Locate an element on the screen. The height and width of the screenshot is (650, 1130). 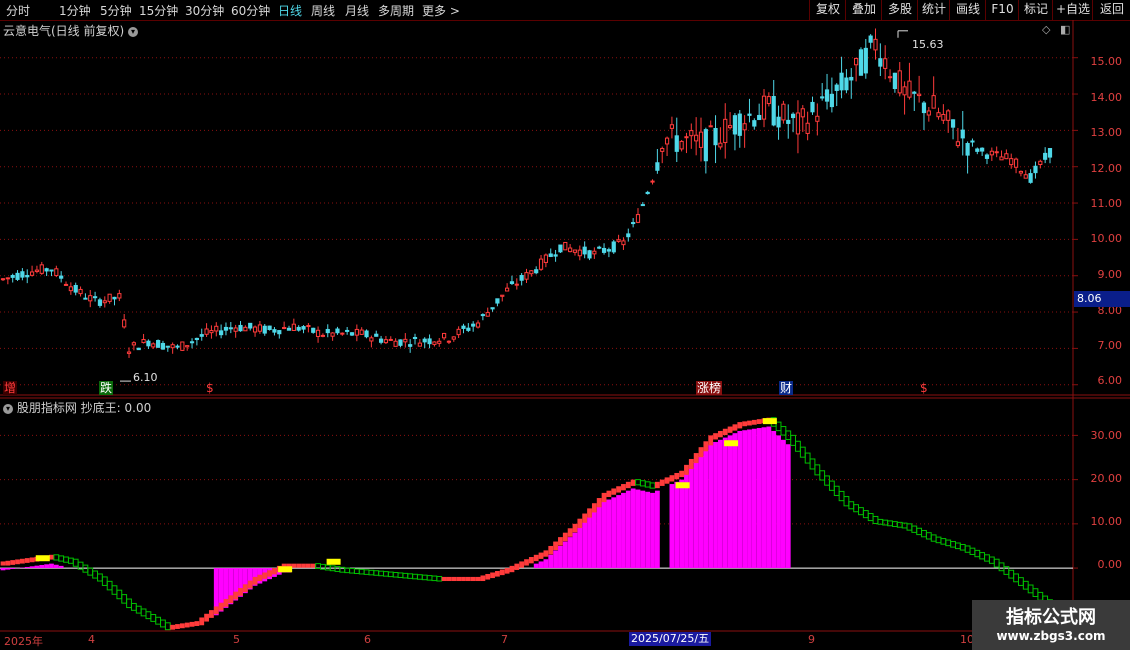
panel-toggle-icon: ◧ is located at coordinates (1065, 29).